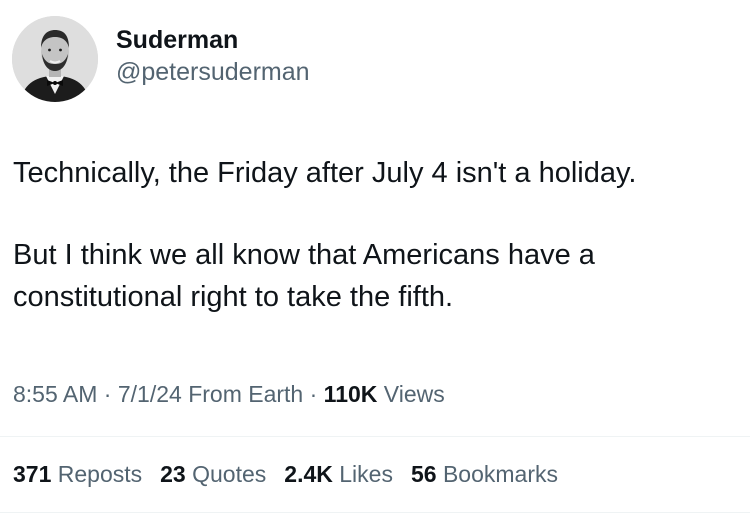  I want to click on likes-stat: 2.4K Likes, so click(338, 474).